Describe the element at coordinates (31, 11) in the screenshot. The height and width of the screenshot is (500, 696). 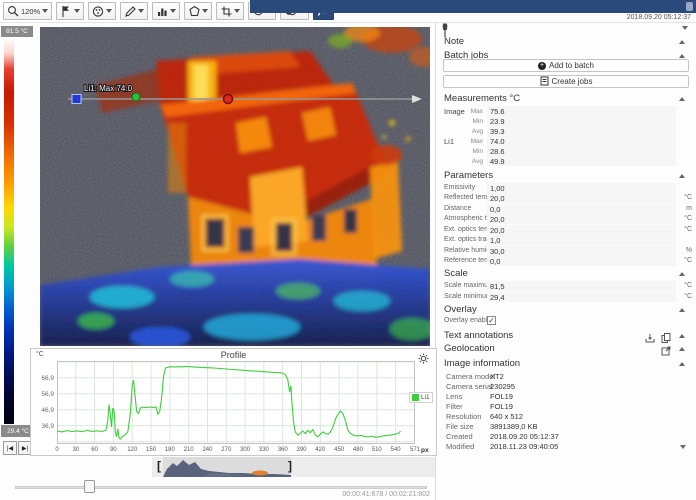
I see `zoom-value: 120%` at that location.